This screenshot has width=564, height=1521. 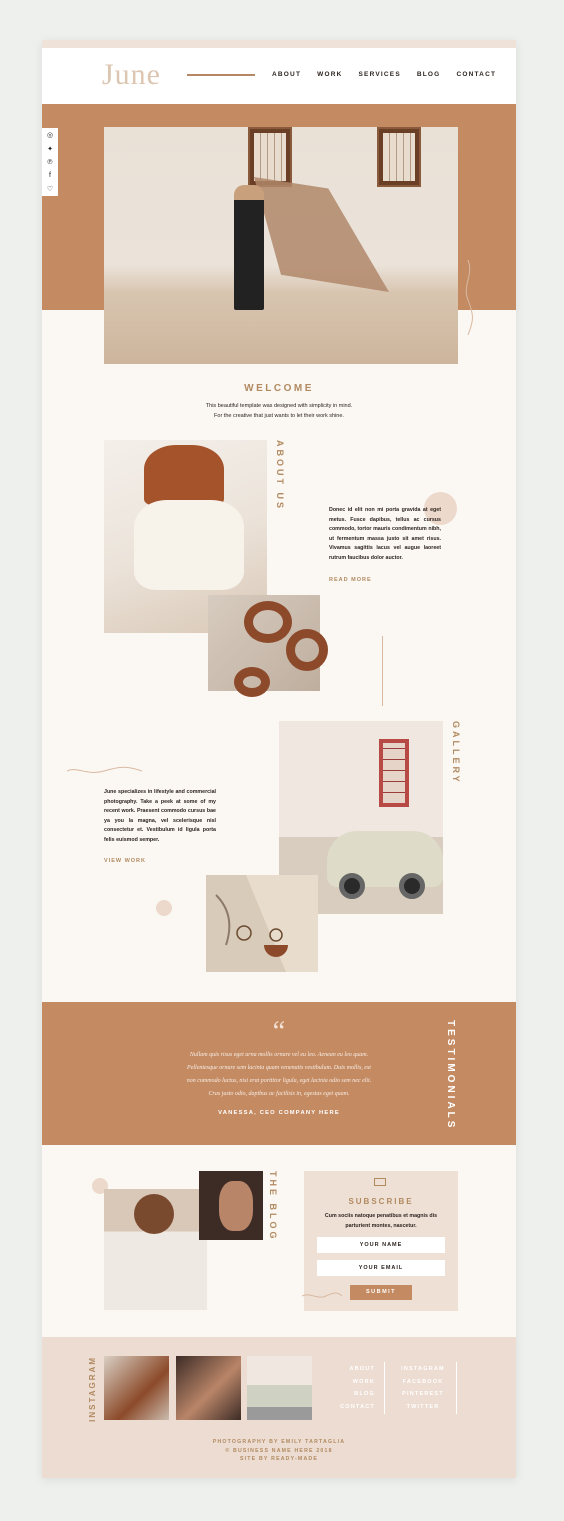 What do you see at coordinates (364, 1394) in the screenshot?
I see `footer-link-blog: BLOG` at bounding box center [364, 1394].